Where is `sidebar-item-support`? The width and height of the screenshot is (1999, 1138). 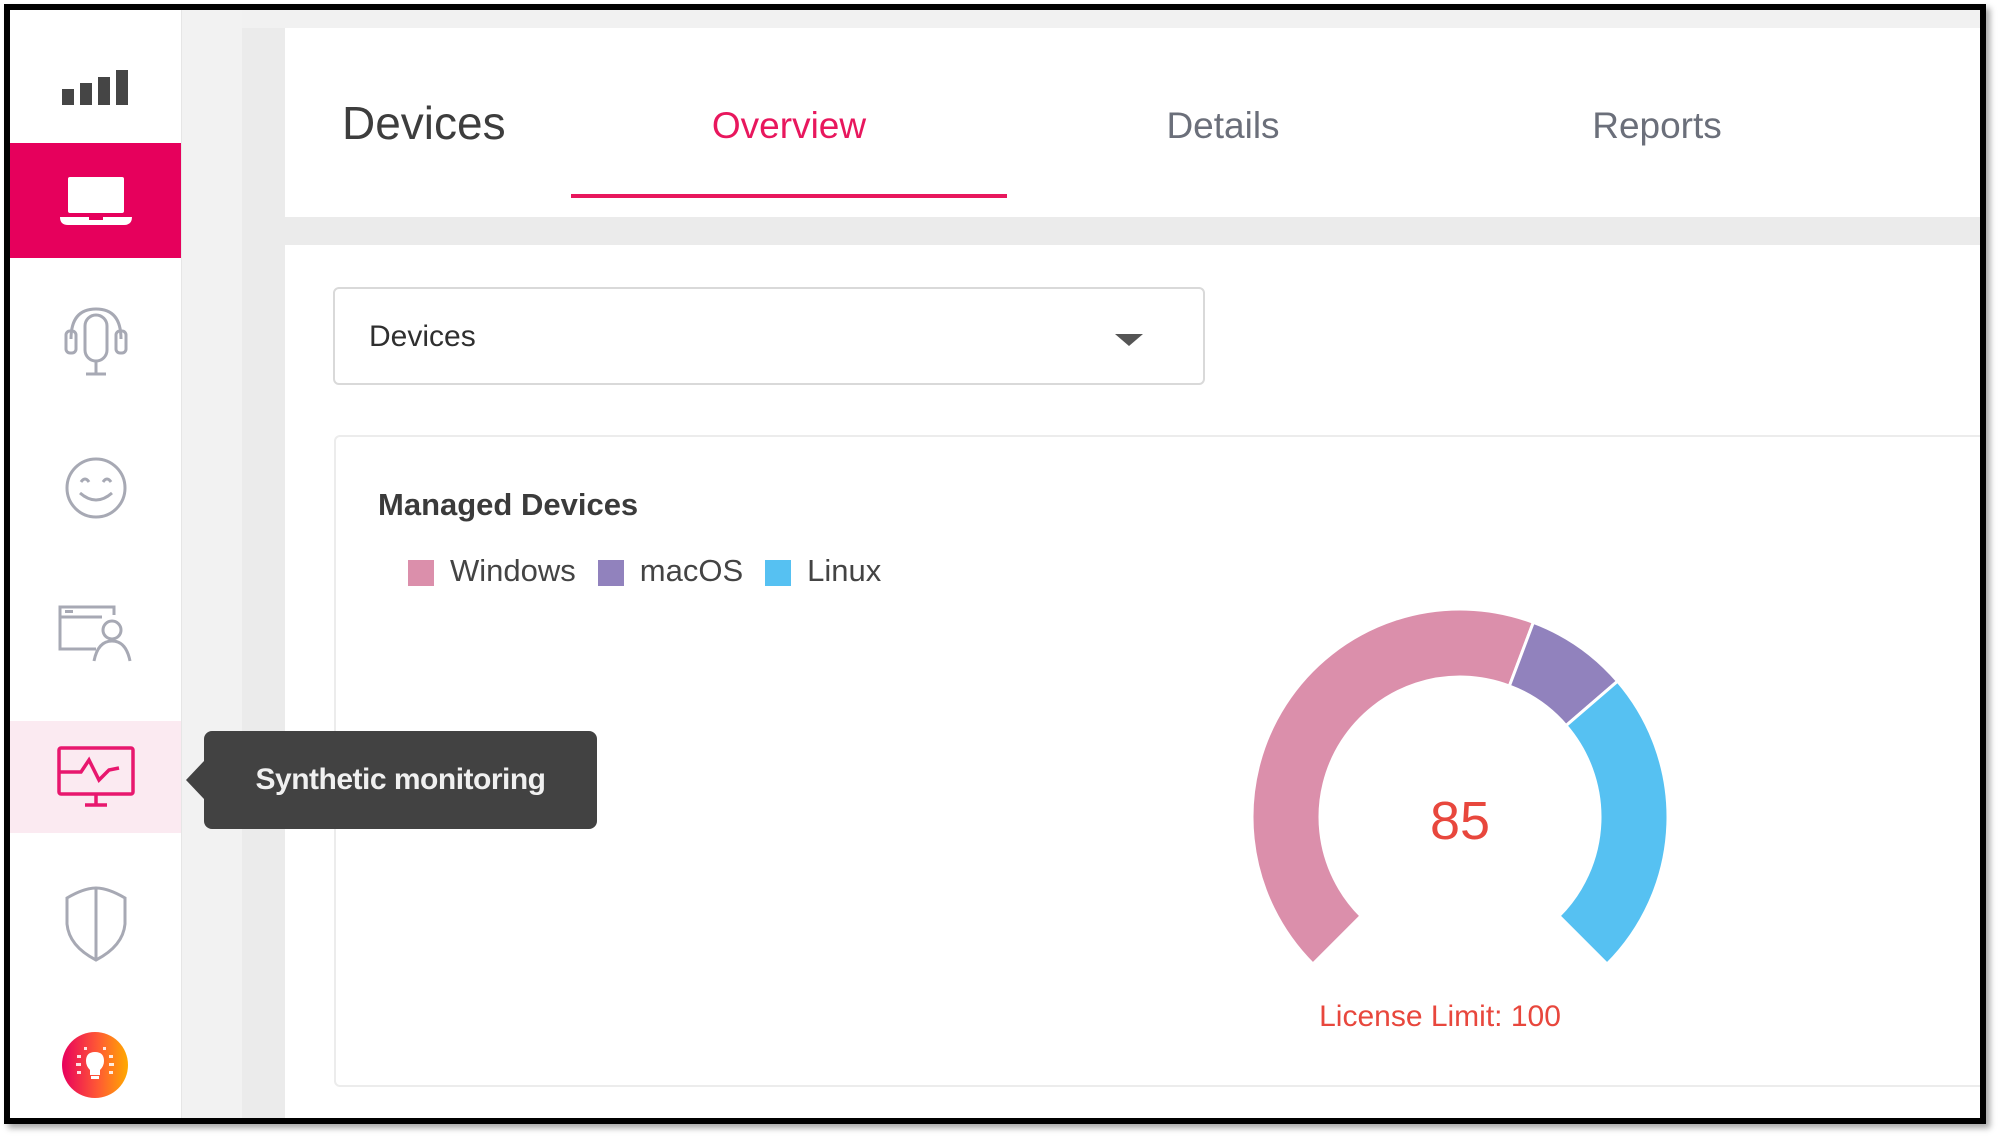 sidebar-item-support is located at coordinates (95, 342).